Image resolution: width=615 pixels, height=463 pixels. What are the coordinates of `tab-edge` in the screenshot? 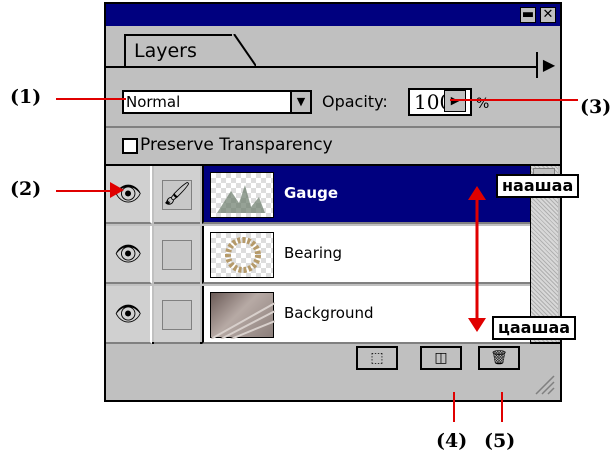 It's located at (244, 51).